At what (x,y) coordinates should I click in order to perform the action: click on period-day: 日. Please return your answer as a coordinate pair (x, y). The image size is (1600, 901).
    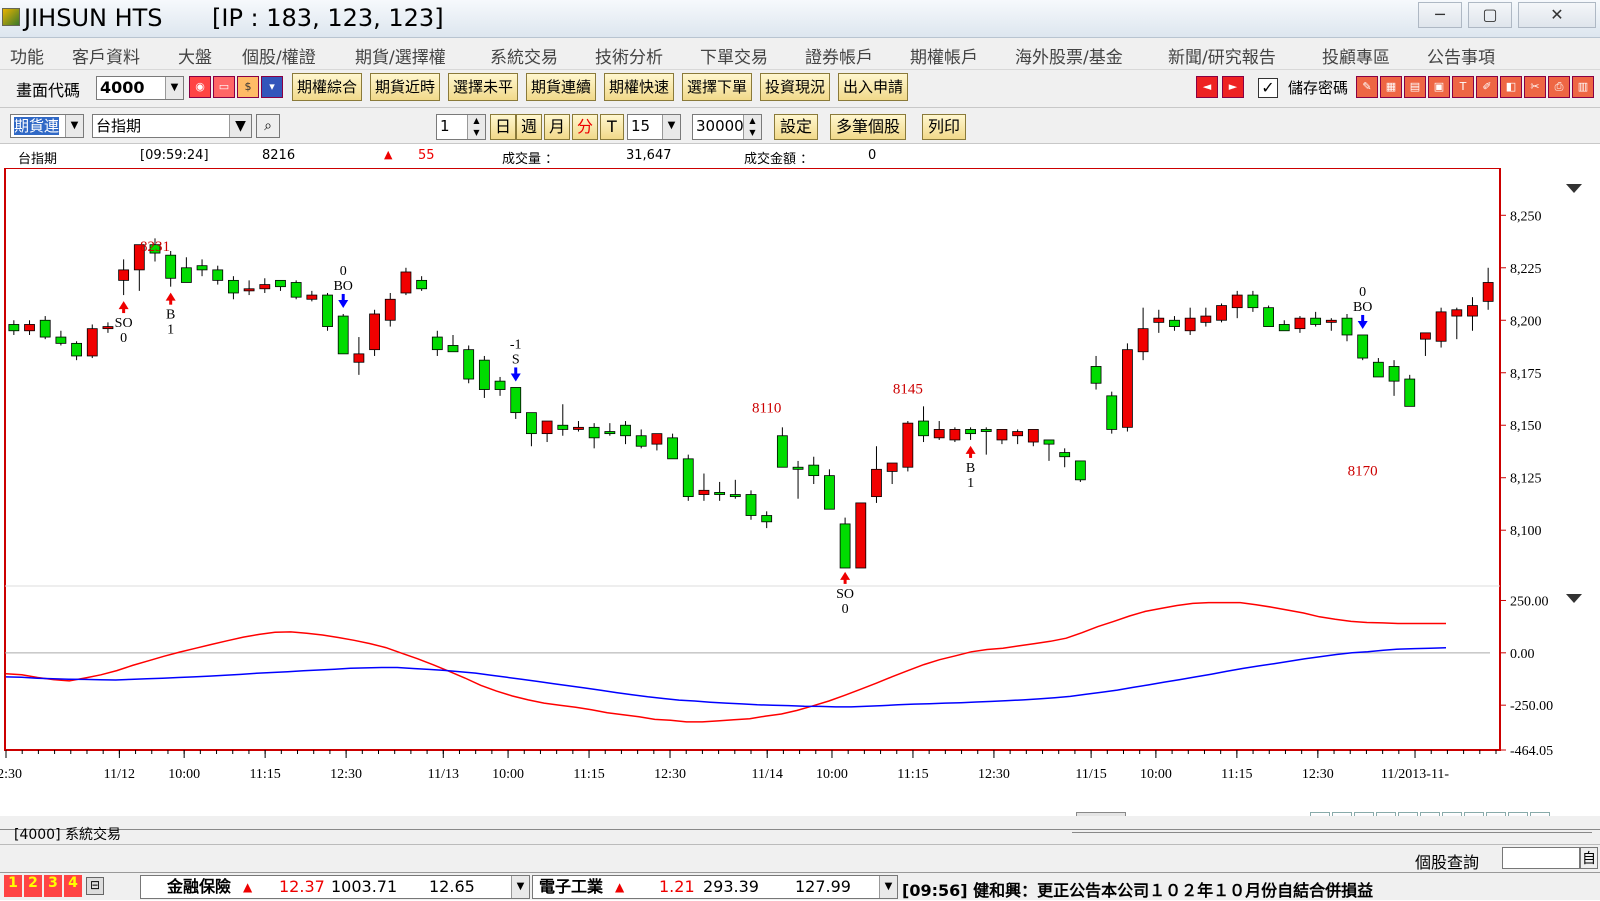
    Looking at the image, I should click on (503, 127).